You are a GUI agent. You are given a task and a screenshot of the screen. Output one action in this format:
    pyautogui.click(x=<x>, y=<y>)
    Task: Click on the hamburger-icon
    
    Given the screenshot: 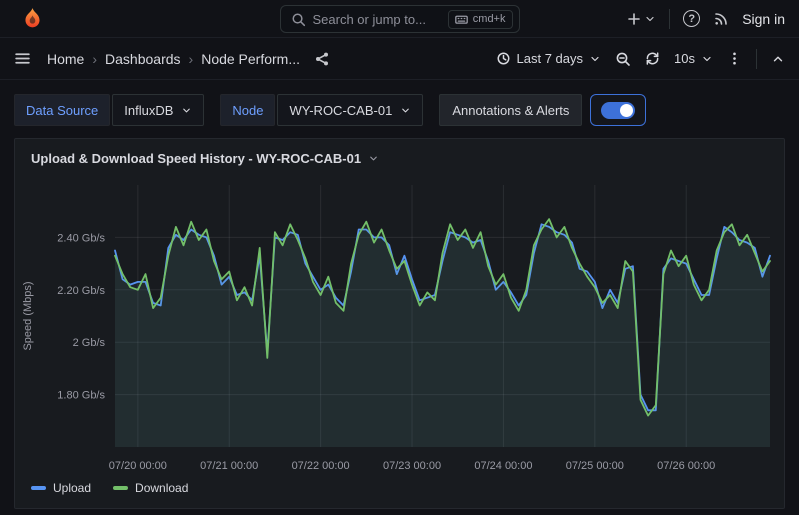 What is the action you would take?
    pyautogui.click(x=22, y=58)
    